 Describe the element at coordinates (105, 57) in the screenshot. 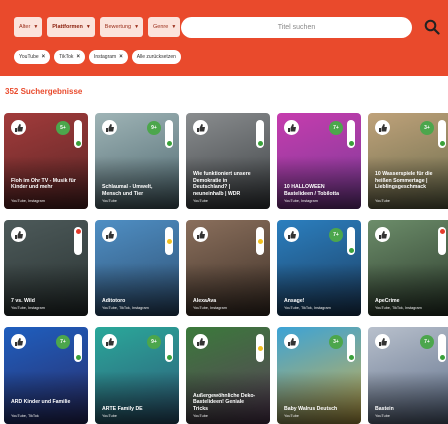

I see `chip-label: Instagram` at that location.